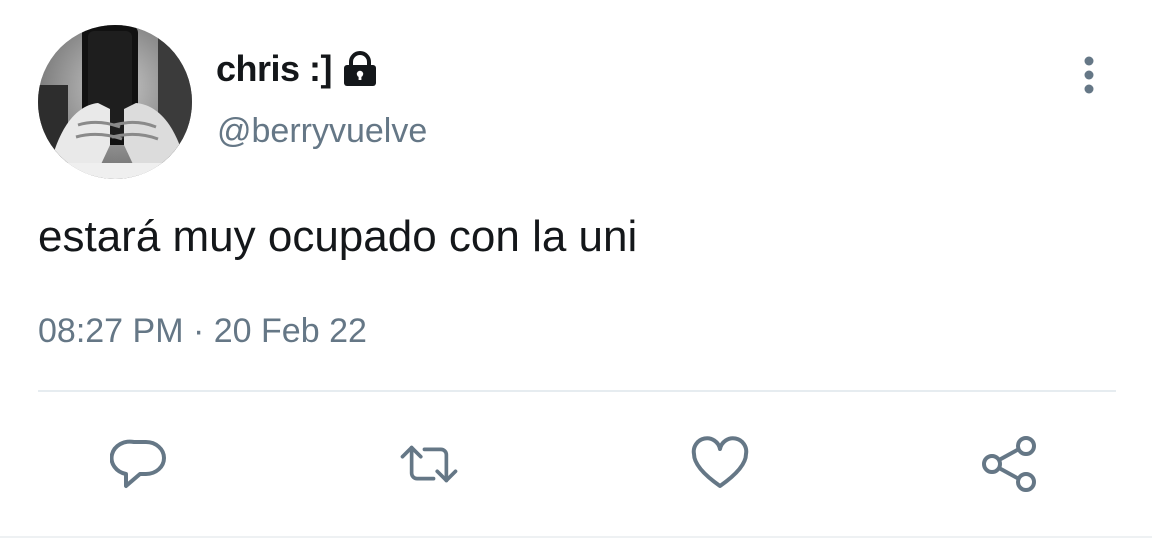 Image resolution: width=1152 pixels, height=555 pixels. I want to click on retweet-icon, so click(429, 464).